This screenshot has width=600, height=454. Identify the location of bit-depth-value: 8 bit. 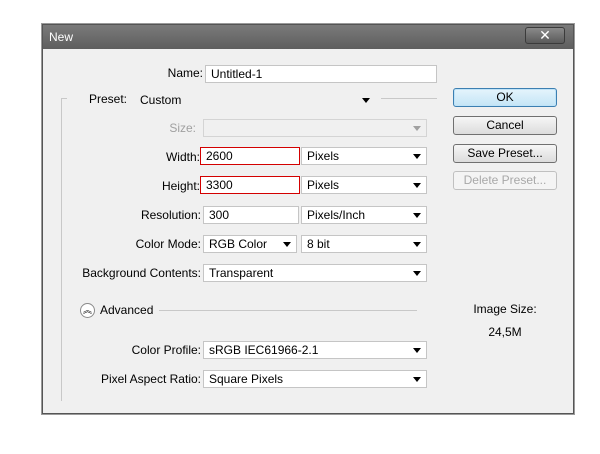
(318, 244).